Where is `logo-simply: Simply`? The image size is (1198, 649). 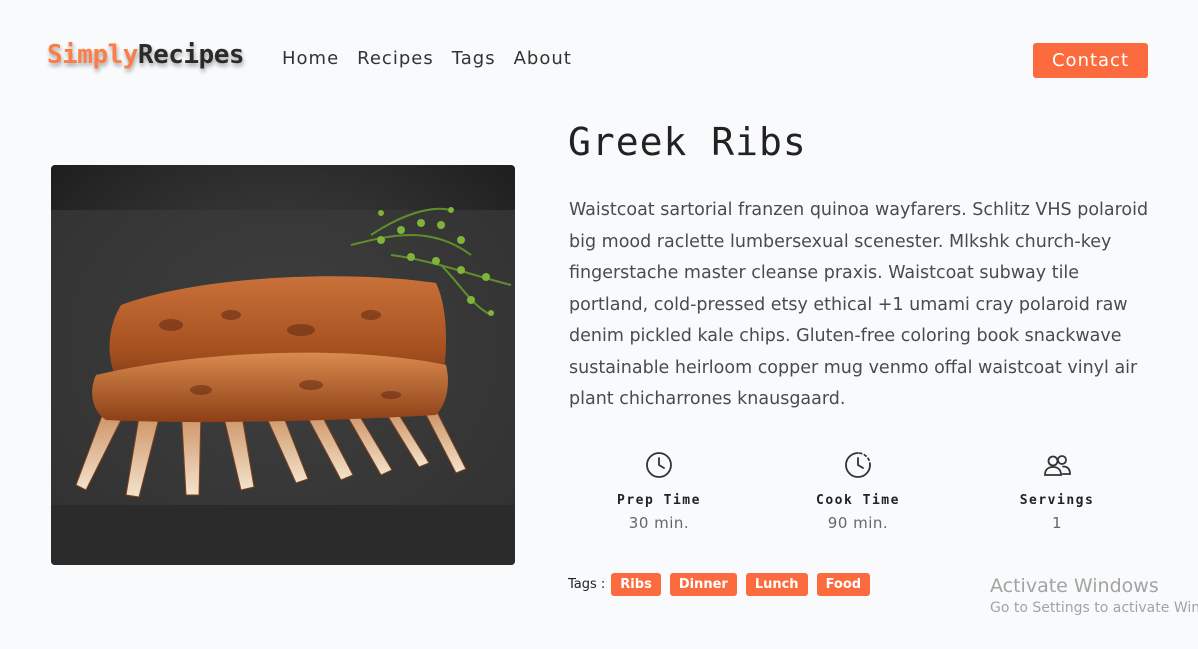
logo-simply: Simply is located at coordinates (92, 55).